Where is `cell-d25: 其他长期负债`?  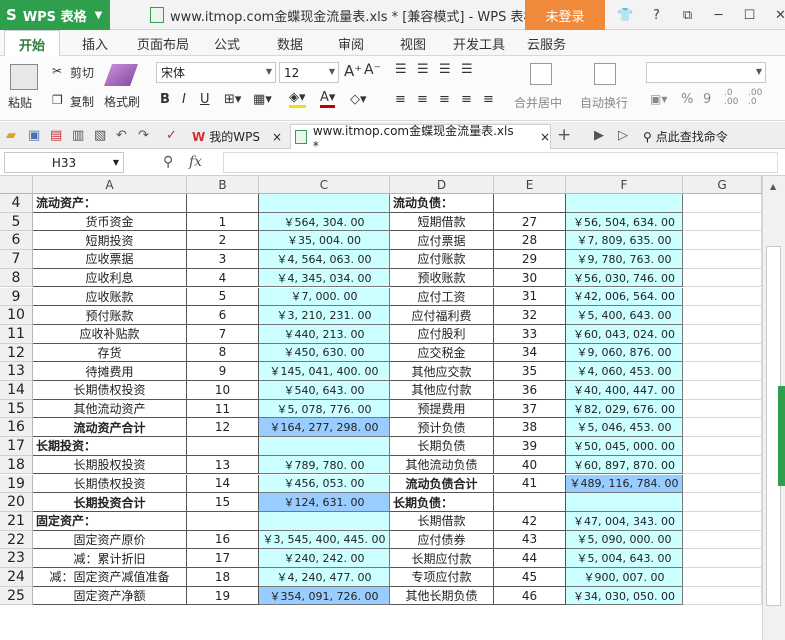 cell-d25: 其他长期负债 is located at coordinates (442, 596).